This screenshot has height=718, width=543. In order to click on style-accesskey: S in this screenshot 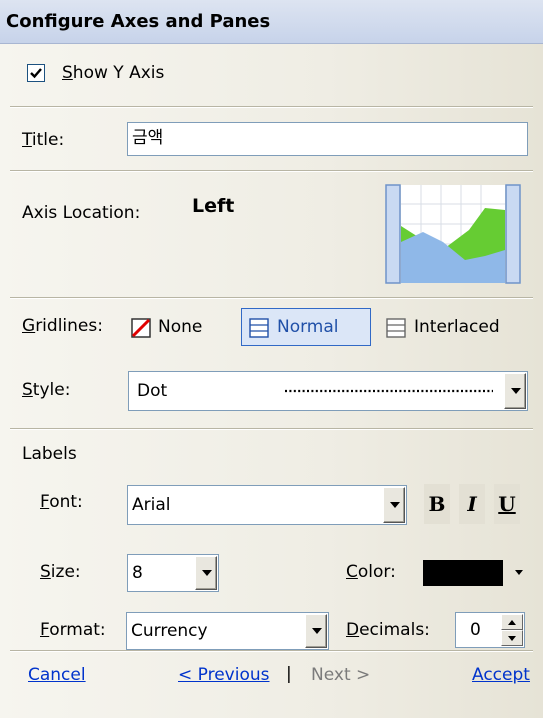, I will do `click(27, 390)`.